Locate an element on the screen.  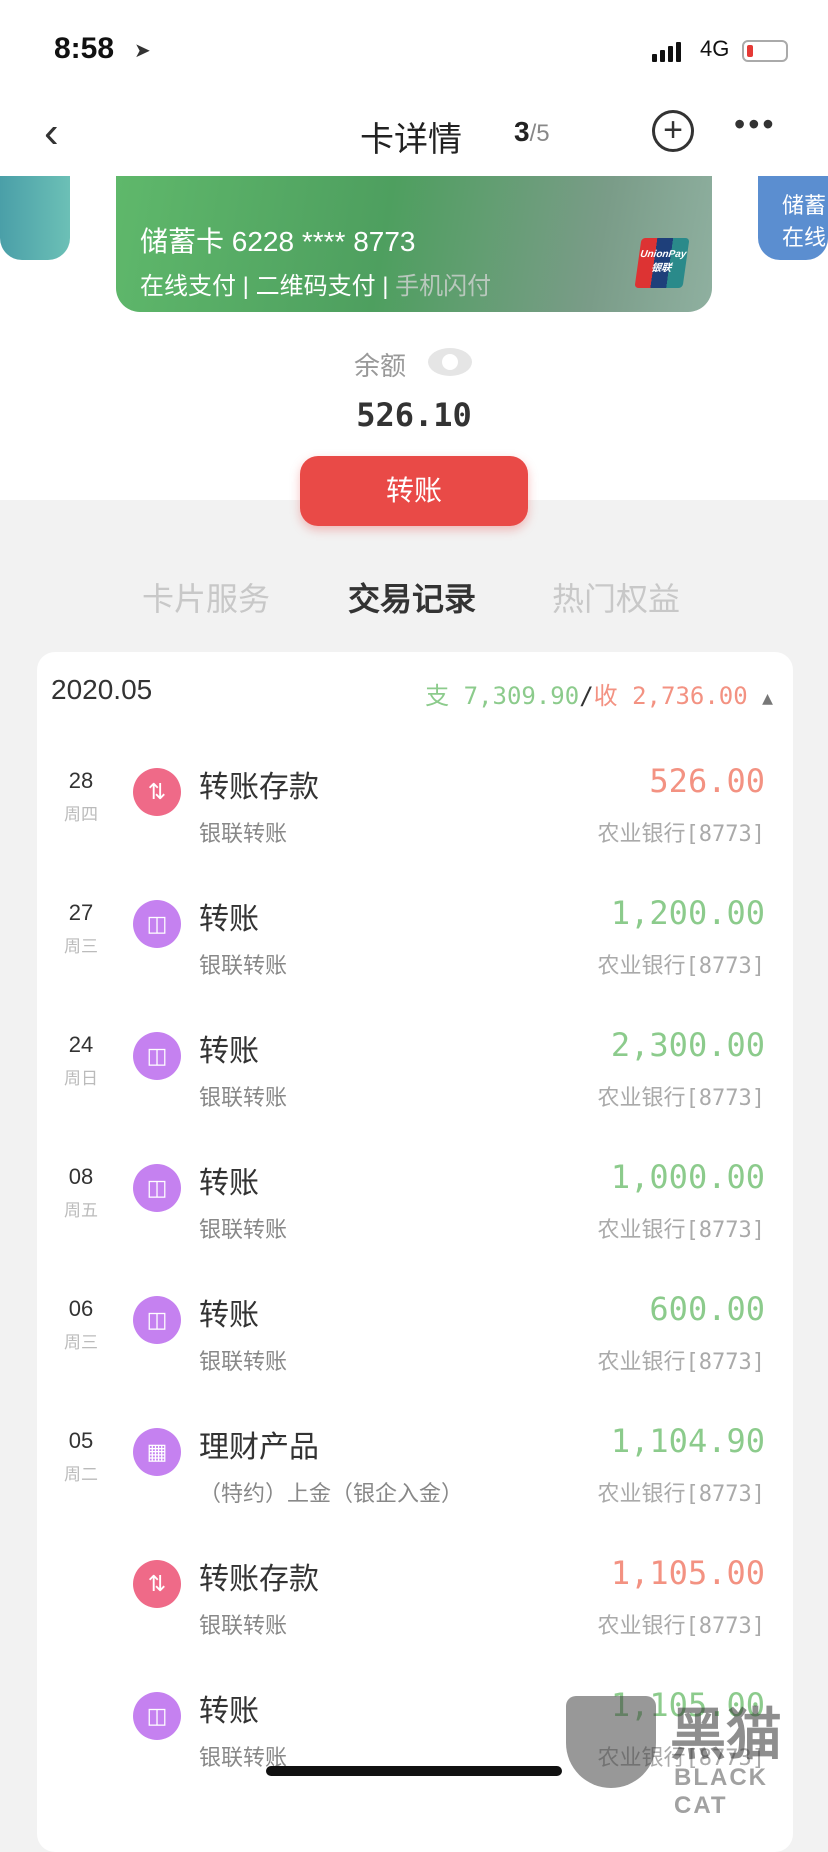
add-icon: + is located at coordinates (673, 131).